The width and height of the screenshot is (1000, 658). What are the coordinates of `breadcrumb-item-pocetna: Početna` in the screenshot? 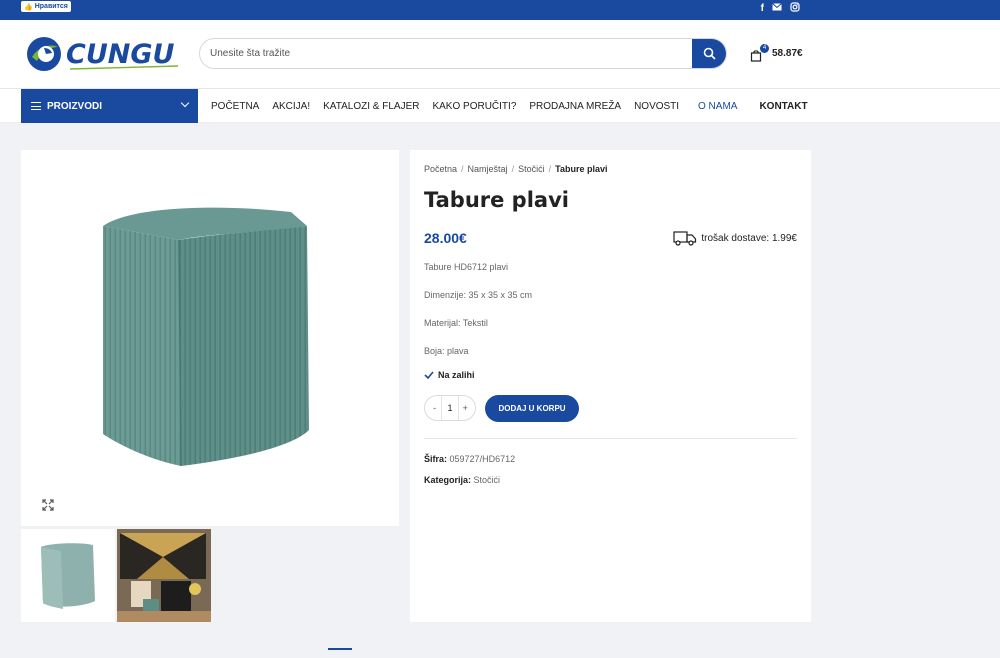 It's located at (440, 169).